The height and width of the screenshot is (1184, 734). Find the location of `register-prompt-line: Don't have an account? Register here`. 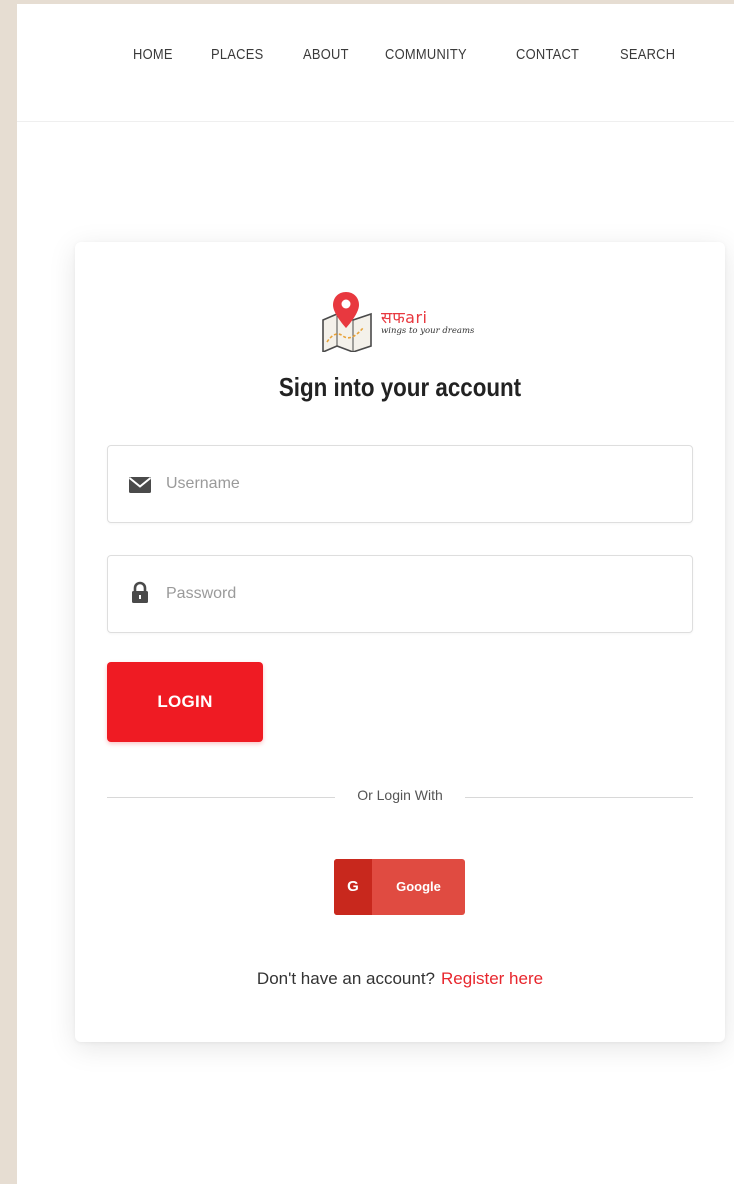

register-prompt-line: Don't have an account? Register here is located at coordinates (400, 979).